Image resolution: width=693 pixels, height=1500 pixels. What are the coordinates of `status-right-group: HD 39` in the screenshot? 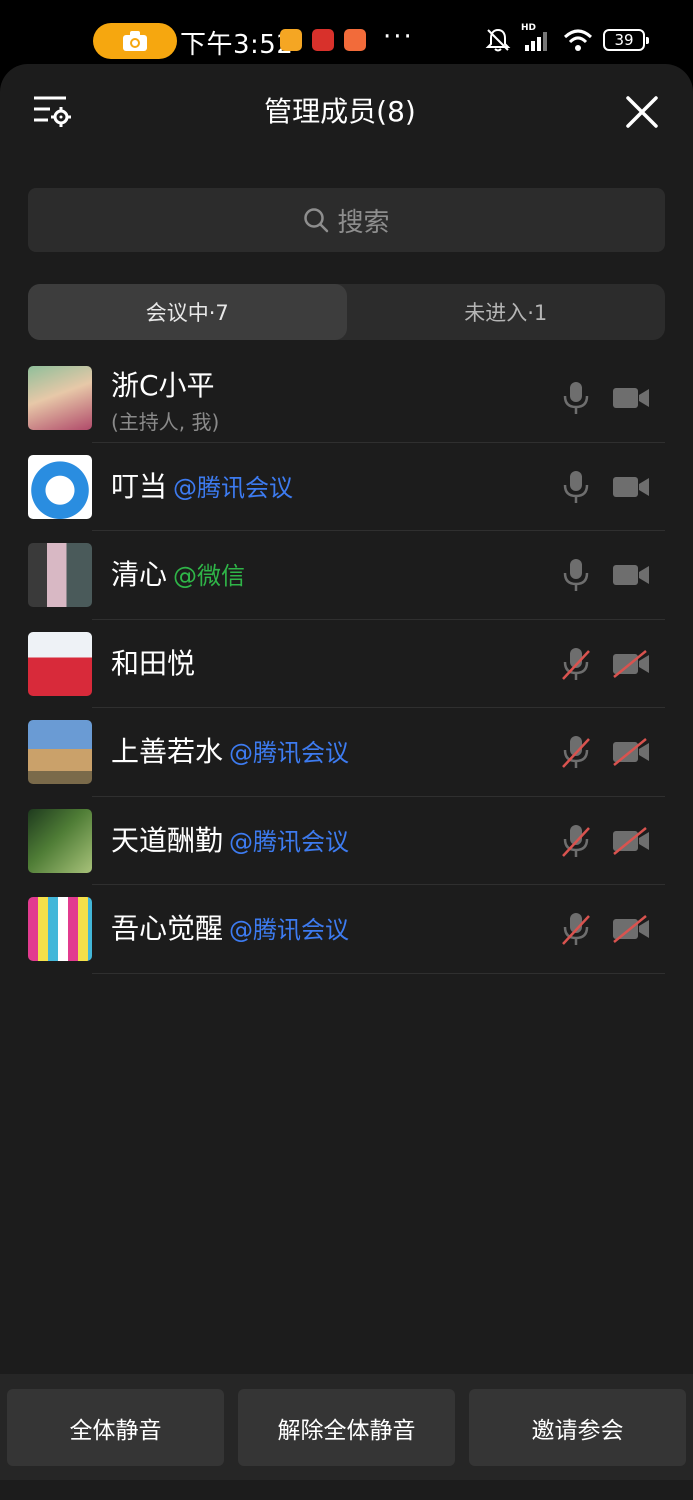 It's located at (567, 38).